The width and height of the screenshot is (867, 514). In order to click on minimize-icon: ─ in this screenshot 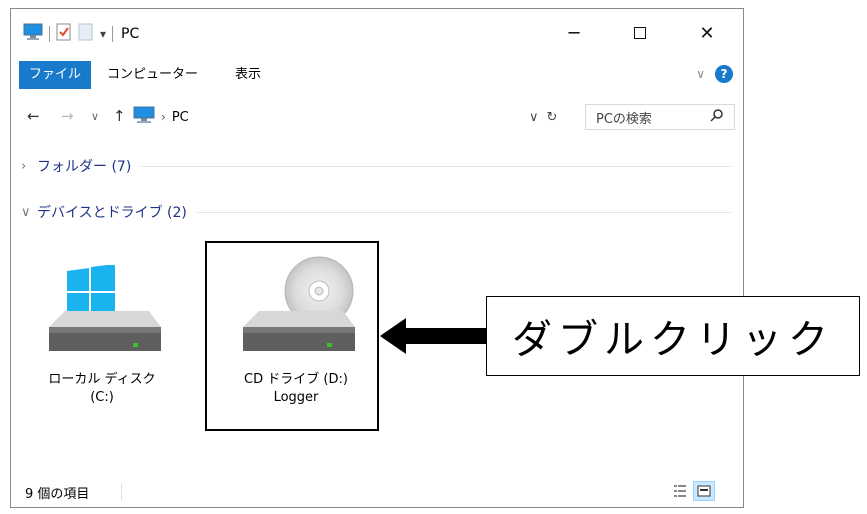, I will do `click(574, 33)`.